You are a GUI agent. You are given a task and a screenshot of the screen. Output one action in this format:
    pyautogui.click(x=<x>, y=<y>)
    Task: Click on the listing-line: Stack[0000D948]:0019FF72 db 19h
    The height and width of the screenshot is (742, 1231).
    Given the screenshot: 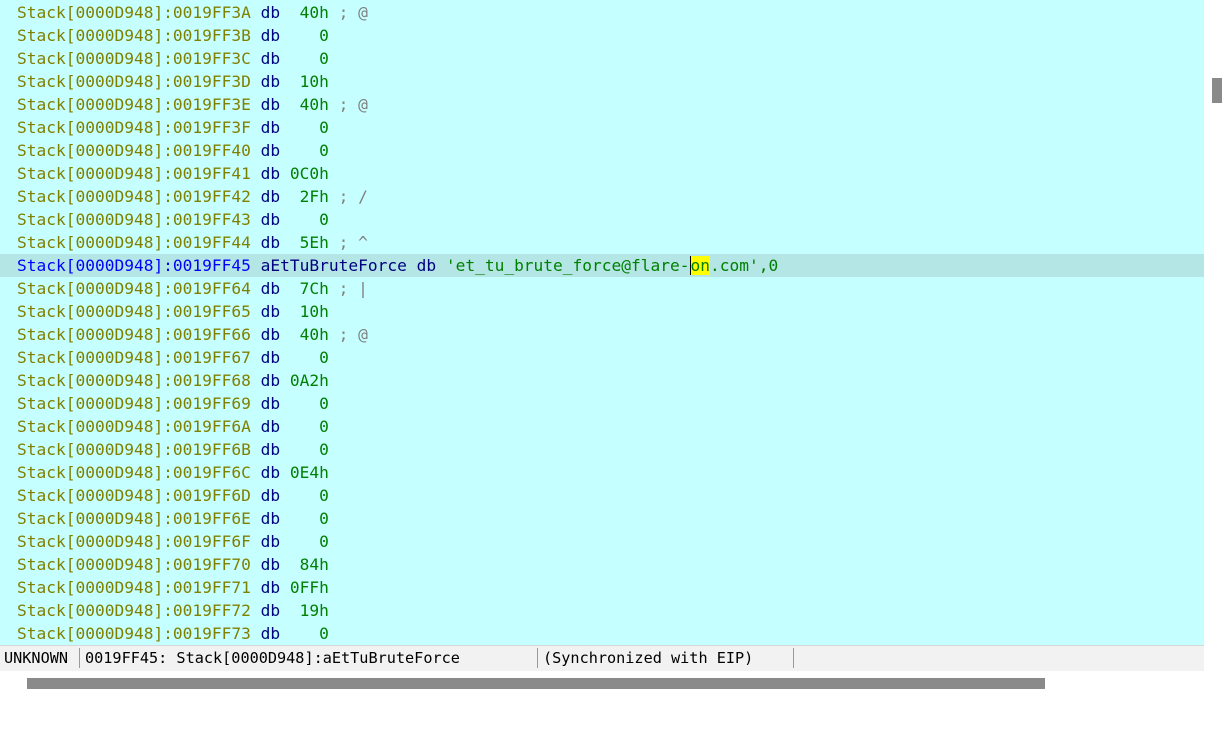 What is the action you would take?
    pyautogui.click(x=602, y=610)
    